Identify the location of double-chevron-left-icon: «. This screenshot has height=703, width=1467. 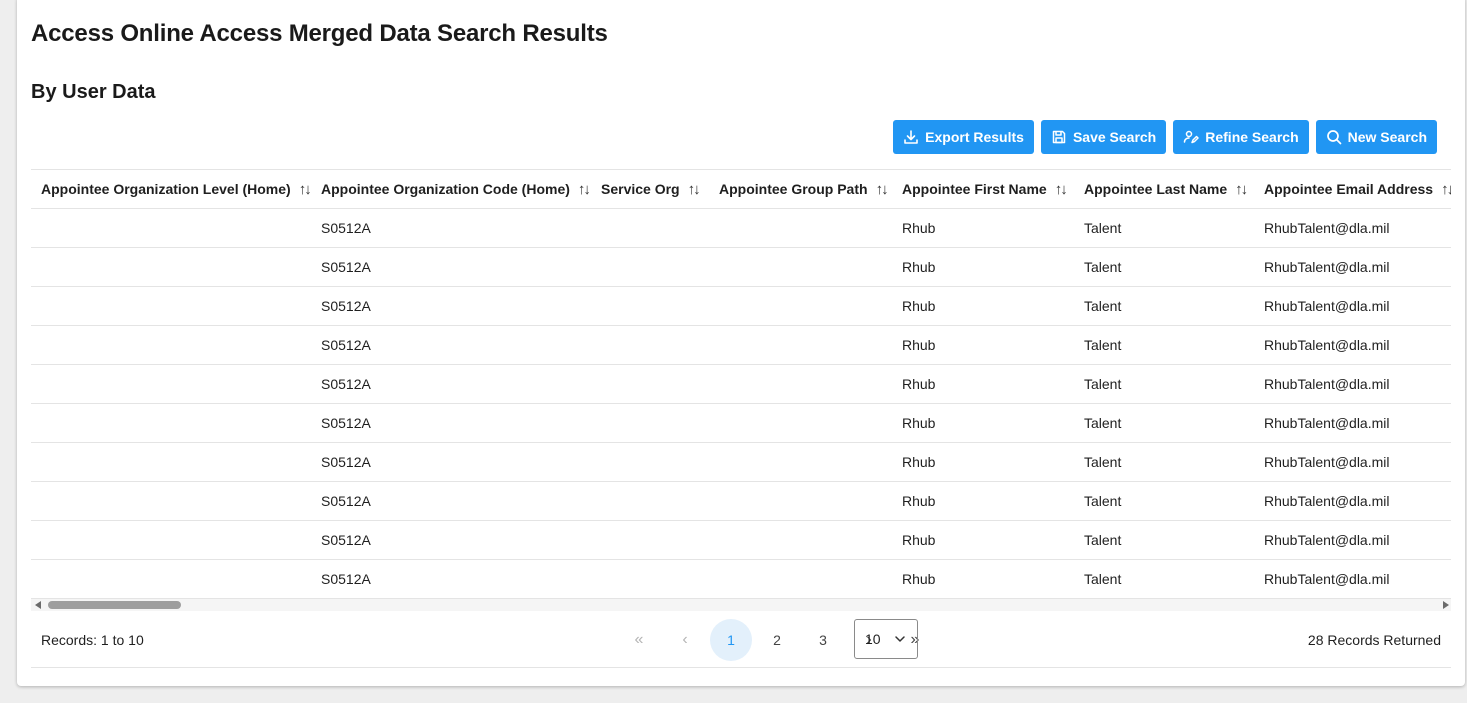
(639, 639).